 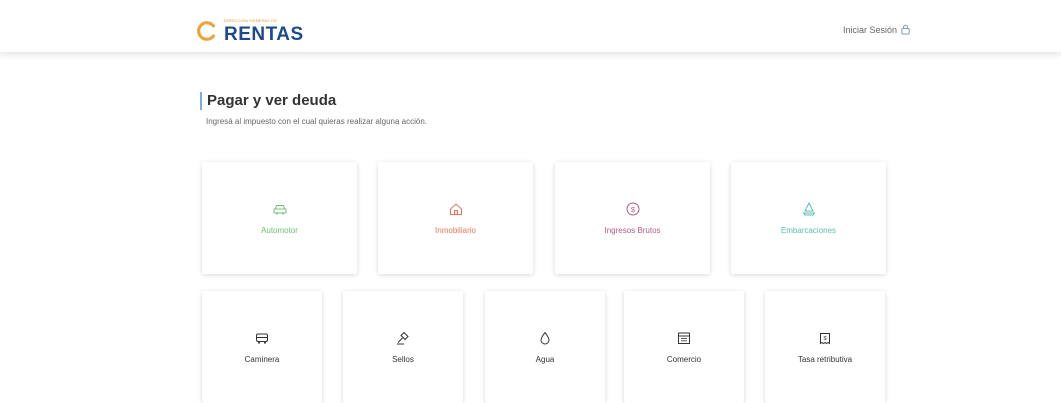 What do you see at coordinates (403, 347) in the screenshot?
I see `card-sellos: Sellos` at bounding box center [403, 347].